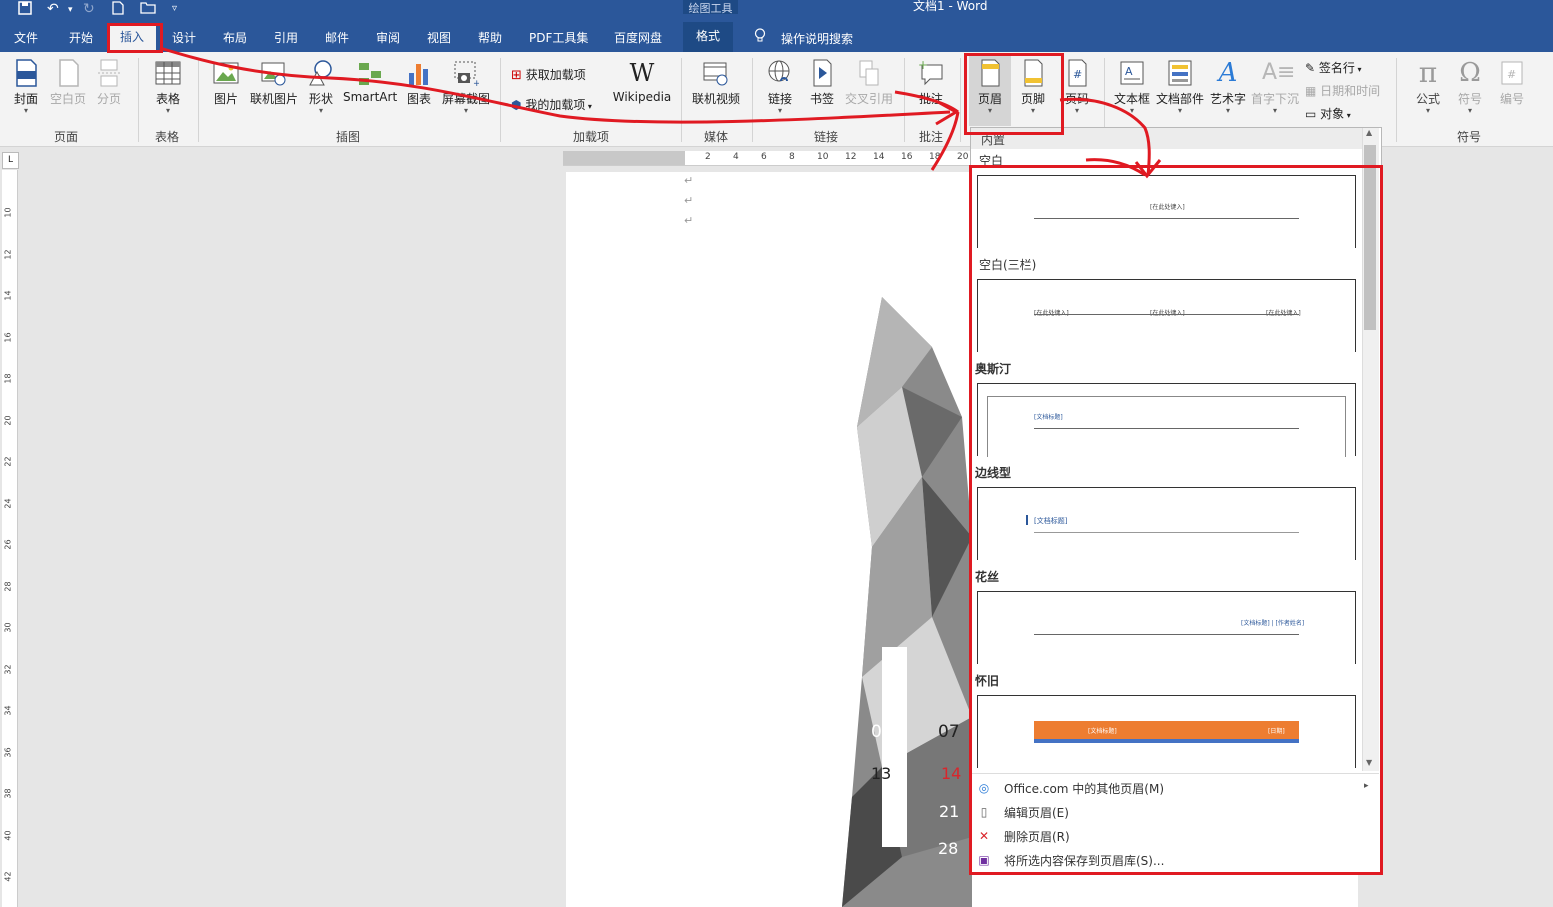  What do you see at coordinates (1228, 73) in the screenshot?
I see `wordart-icon: A` at bounding box center [1228, 73].